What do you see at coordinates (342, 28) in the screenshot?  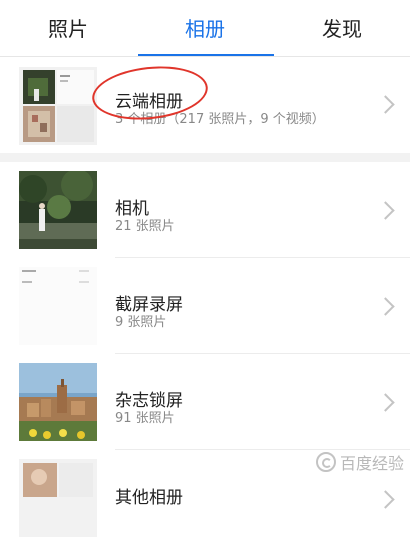 I see `tab-discover: 发现` at bounding box center [342, 28].